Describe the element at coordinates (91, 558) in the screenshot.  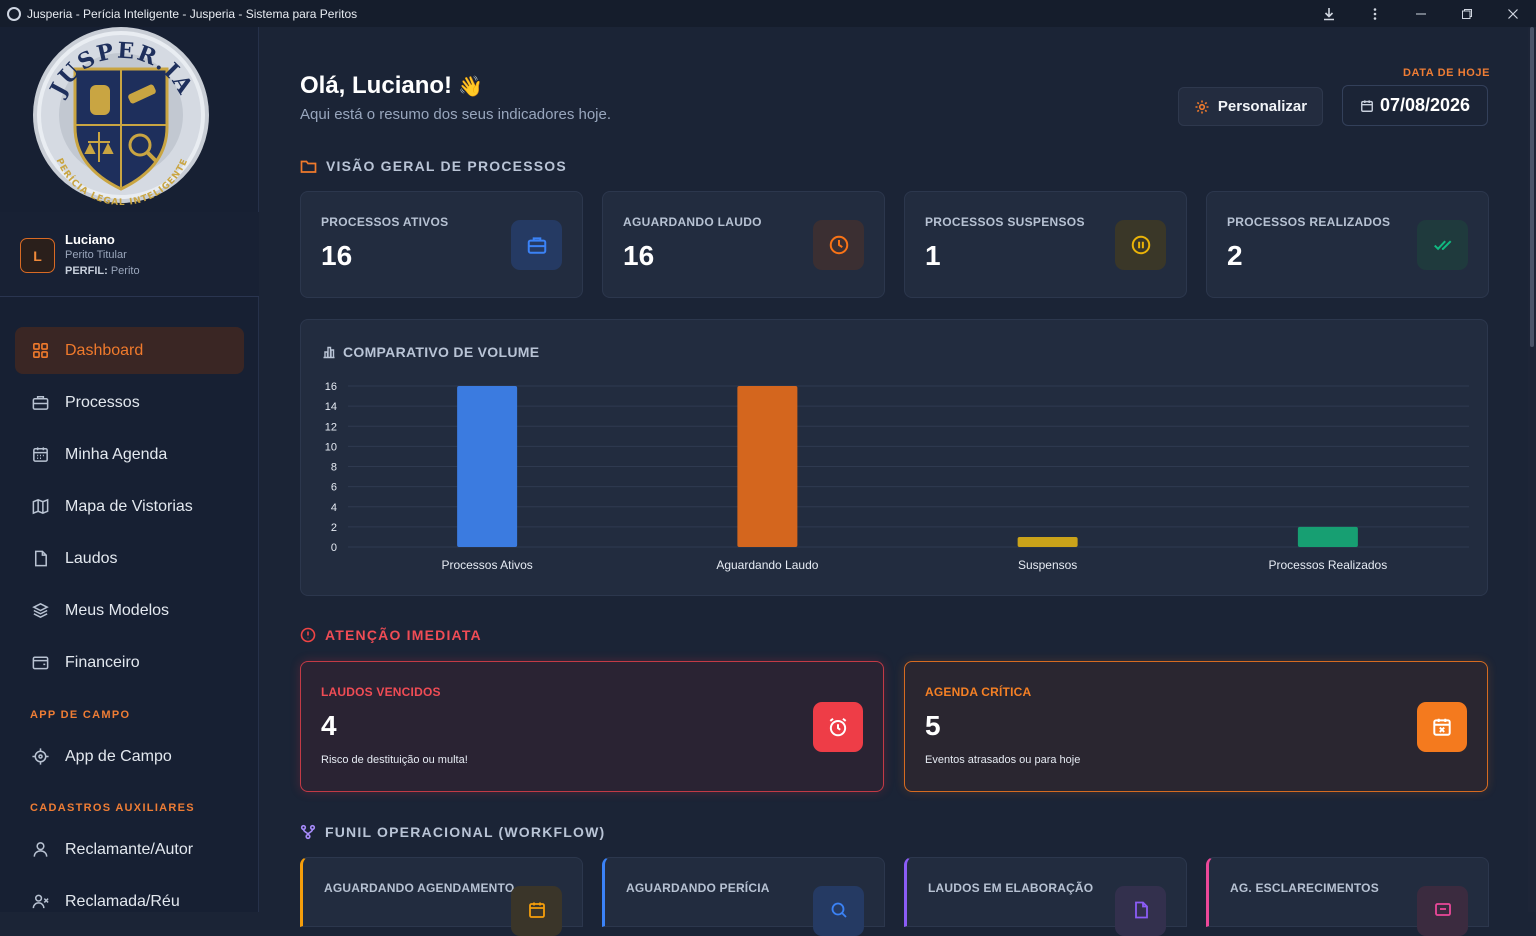
I see `sidebar-item-label: Laudos` at that location.